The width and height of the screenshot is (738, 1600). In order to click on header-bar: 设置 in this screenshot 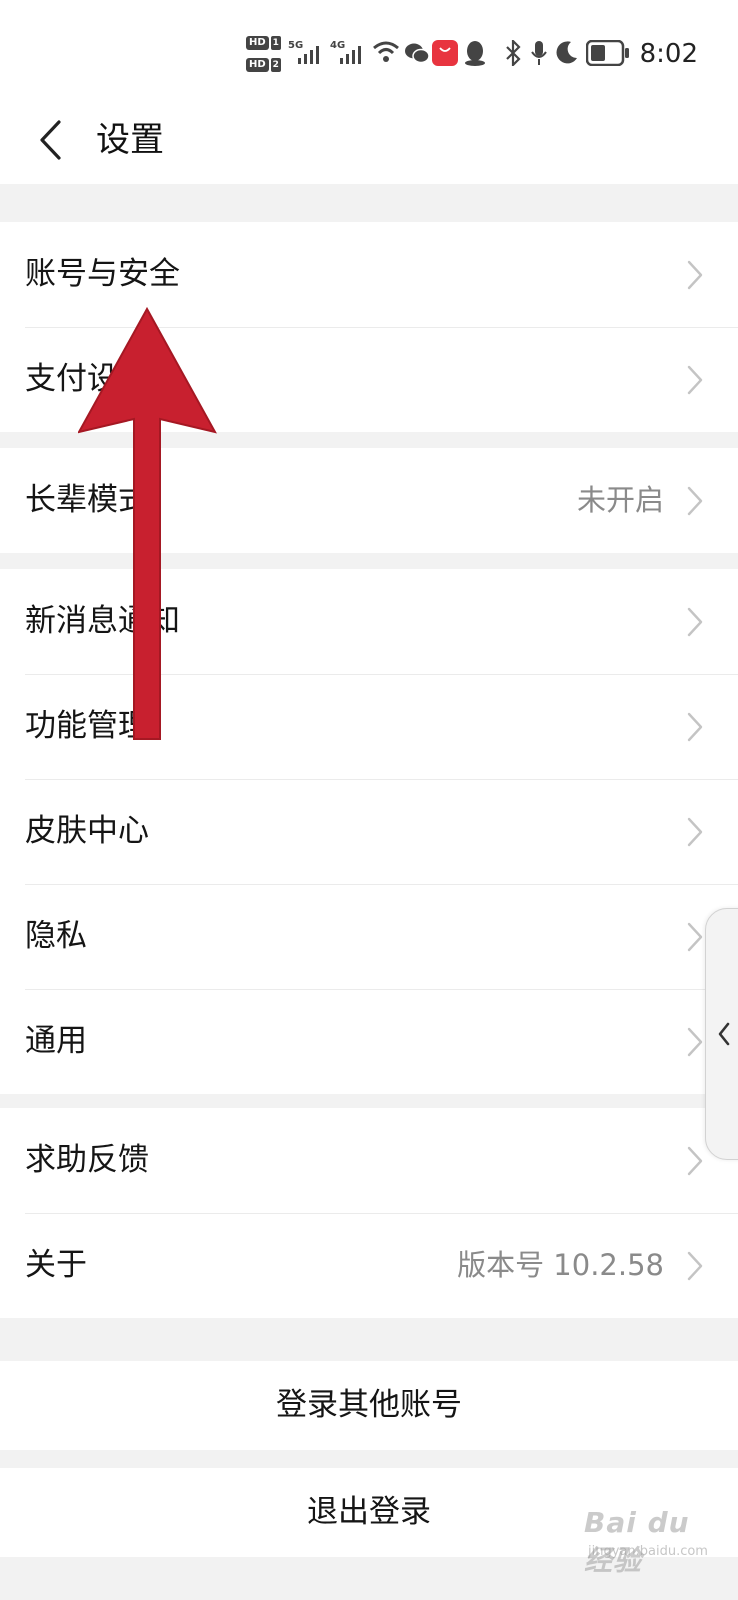, I will do `click(369, 140)`.